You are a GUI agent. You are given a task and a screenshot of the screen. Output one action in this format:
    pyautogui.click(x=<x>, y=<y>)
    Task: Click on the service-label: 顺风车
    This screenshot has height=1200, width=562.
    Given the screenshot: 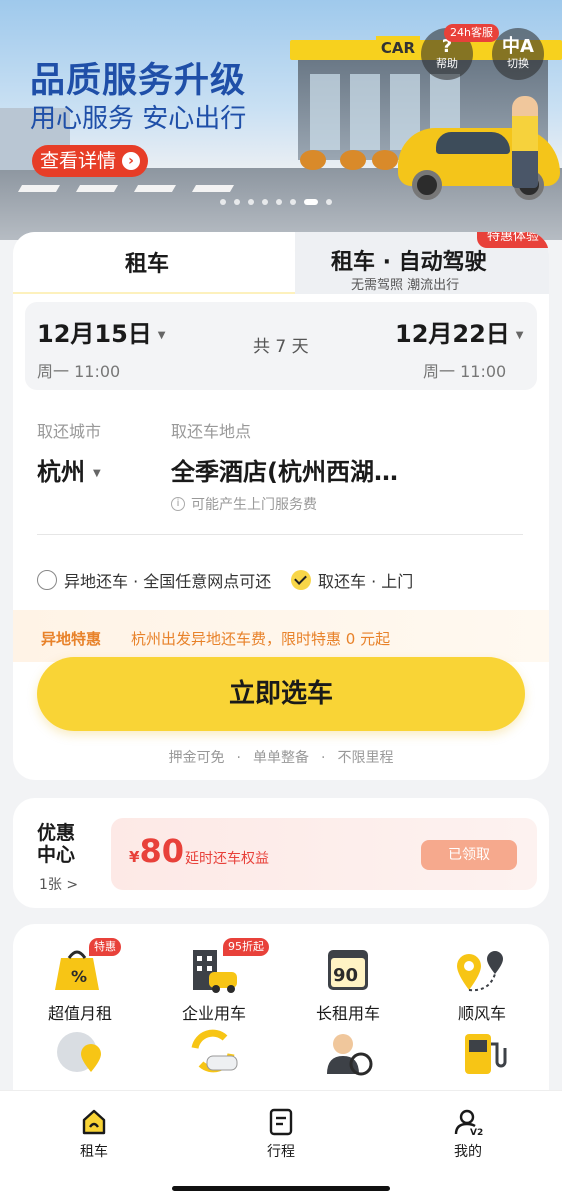 What is the action you would take?
    pyautogui.click(x=481, y=1013)
    